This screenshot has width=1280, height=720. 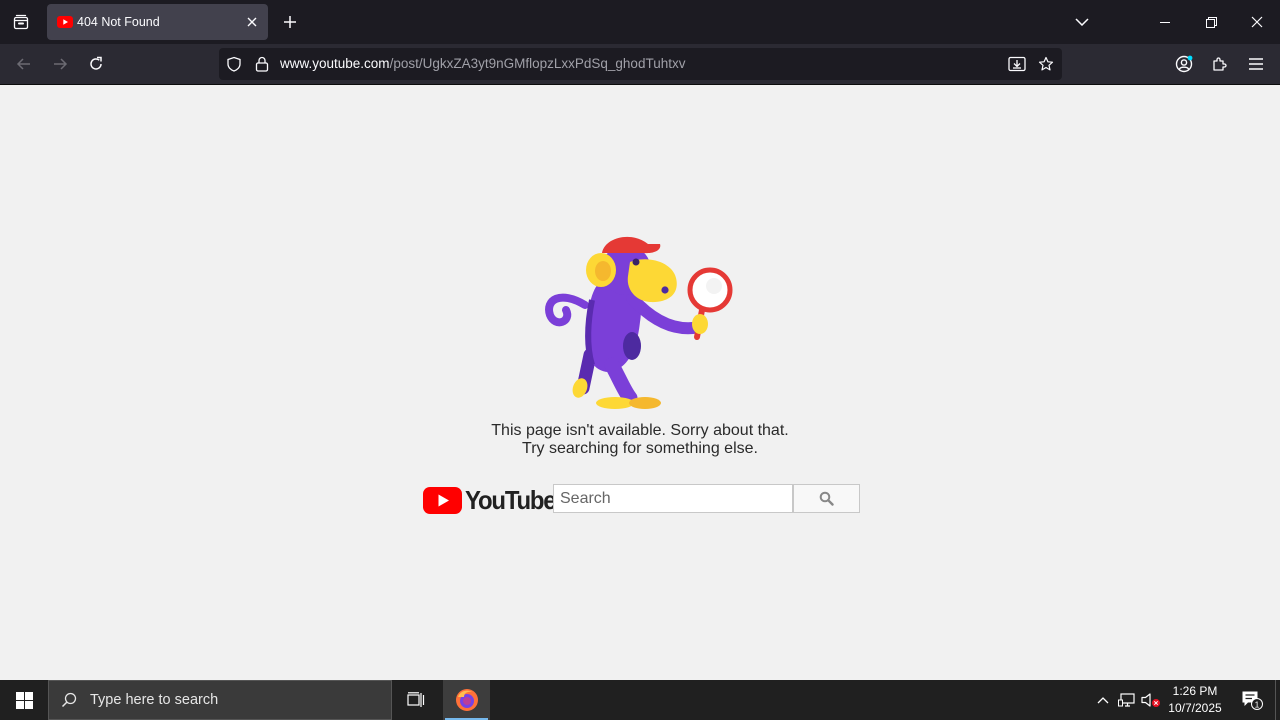 I want to click on reload-icon, so click(x=96, y=63).